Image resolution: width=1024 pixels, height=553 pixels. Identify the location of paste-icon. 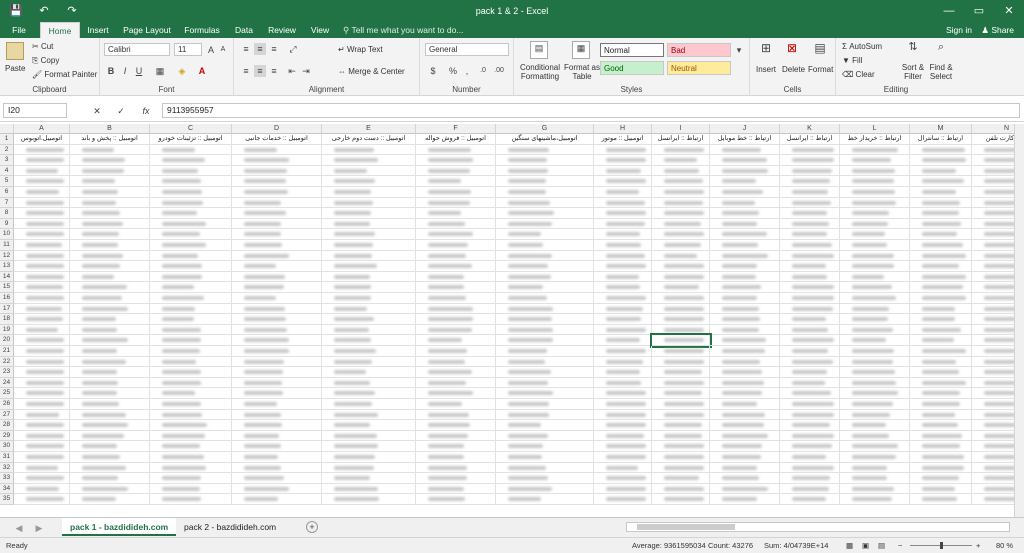
(15, 51).